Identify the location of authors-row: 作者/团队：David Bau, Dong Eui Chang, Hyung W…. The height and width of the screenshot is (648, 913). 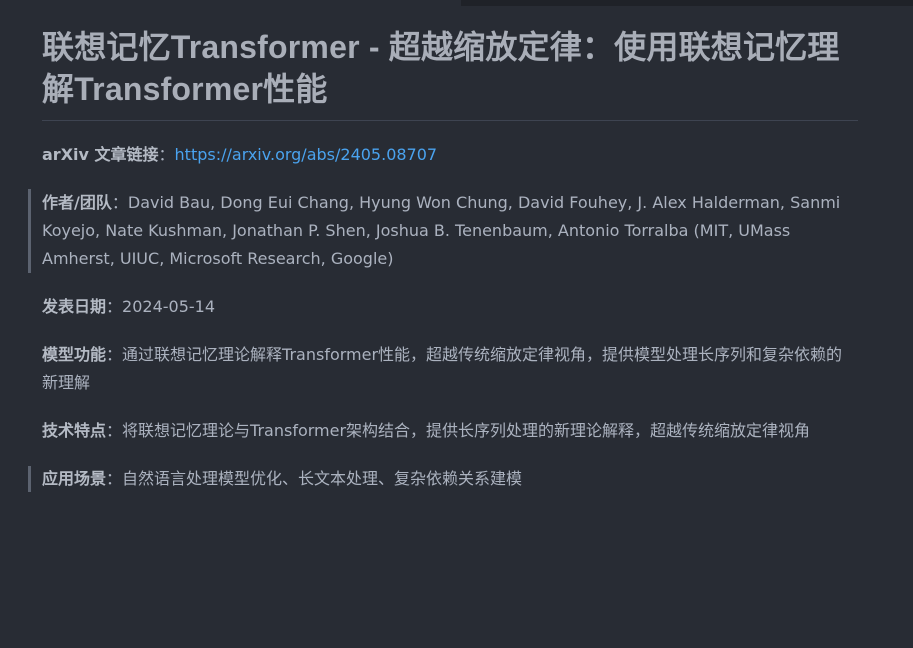
(443, 231).